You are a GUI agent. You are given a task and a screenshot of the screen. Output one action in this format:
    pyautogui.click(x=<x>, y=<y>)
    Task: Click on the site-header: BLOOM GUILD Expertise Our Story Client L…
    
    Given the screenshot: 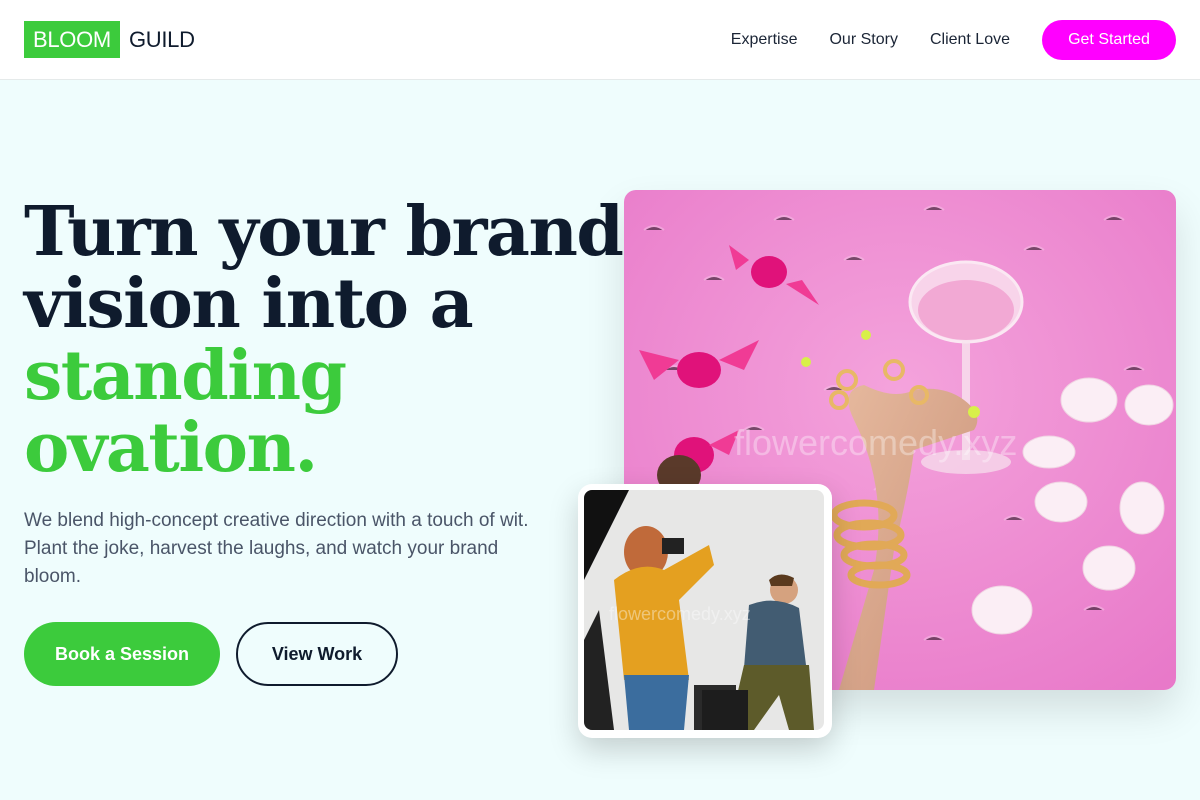 What is the action you would take?
    pyautogui.click(x=600, y=40)
    